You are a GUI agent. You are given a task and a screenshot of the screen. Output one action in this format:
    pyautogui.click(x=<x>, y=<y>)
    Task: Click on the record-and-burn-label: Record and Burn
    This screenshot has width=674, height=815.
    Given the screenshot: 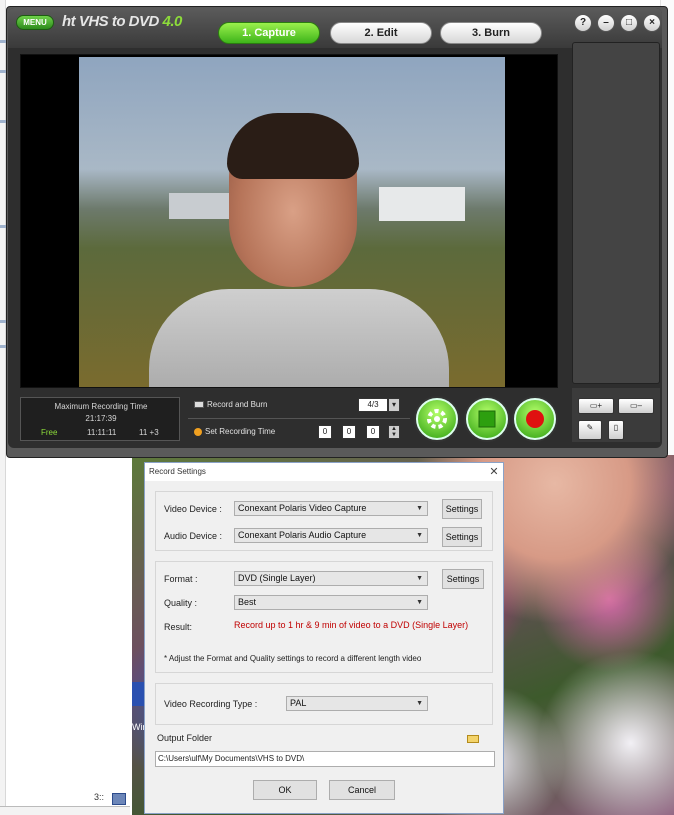 What is the action you would take?
    pyautogui.click(x=237, y=404)
    